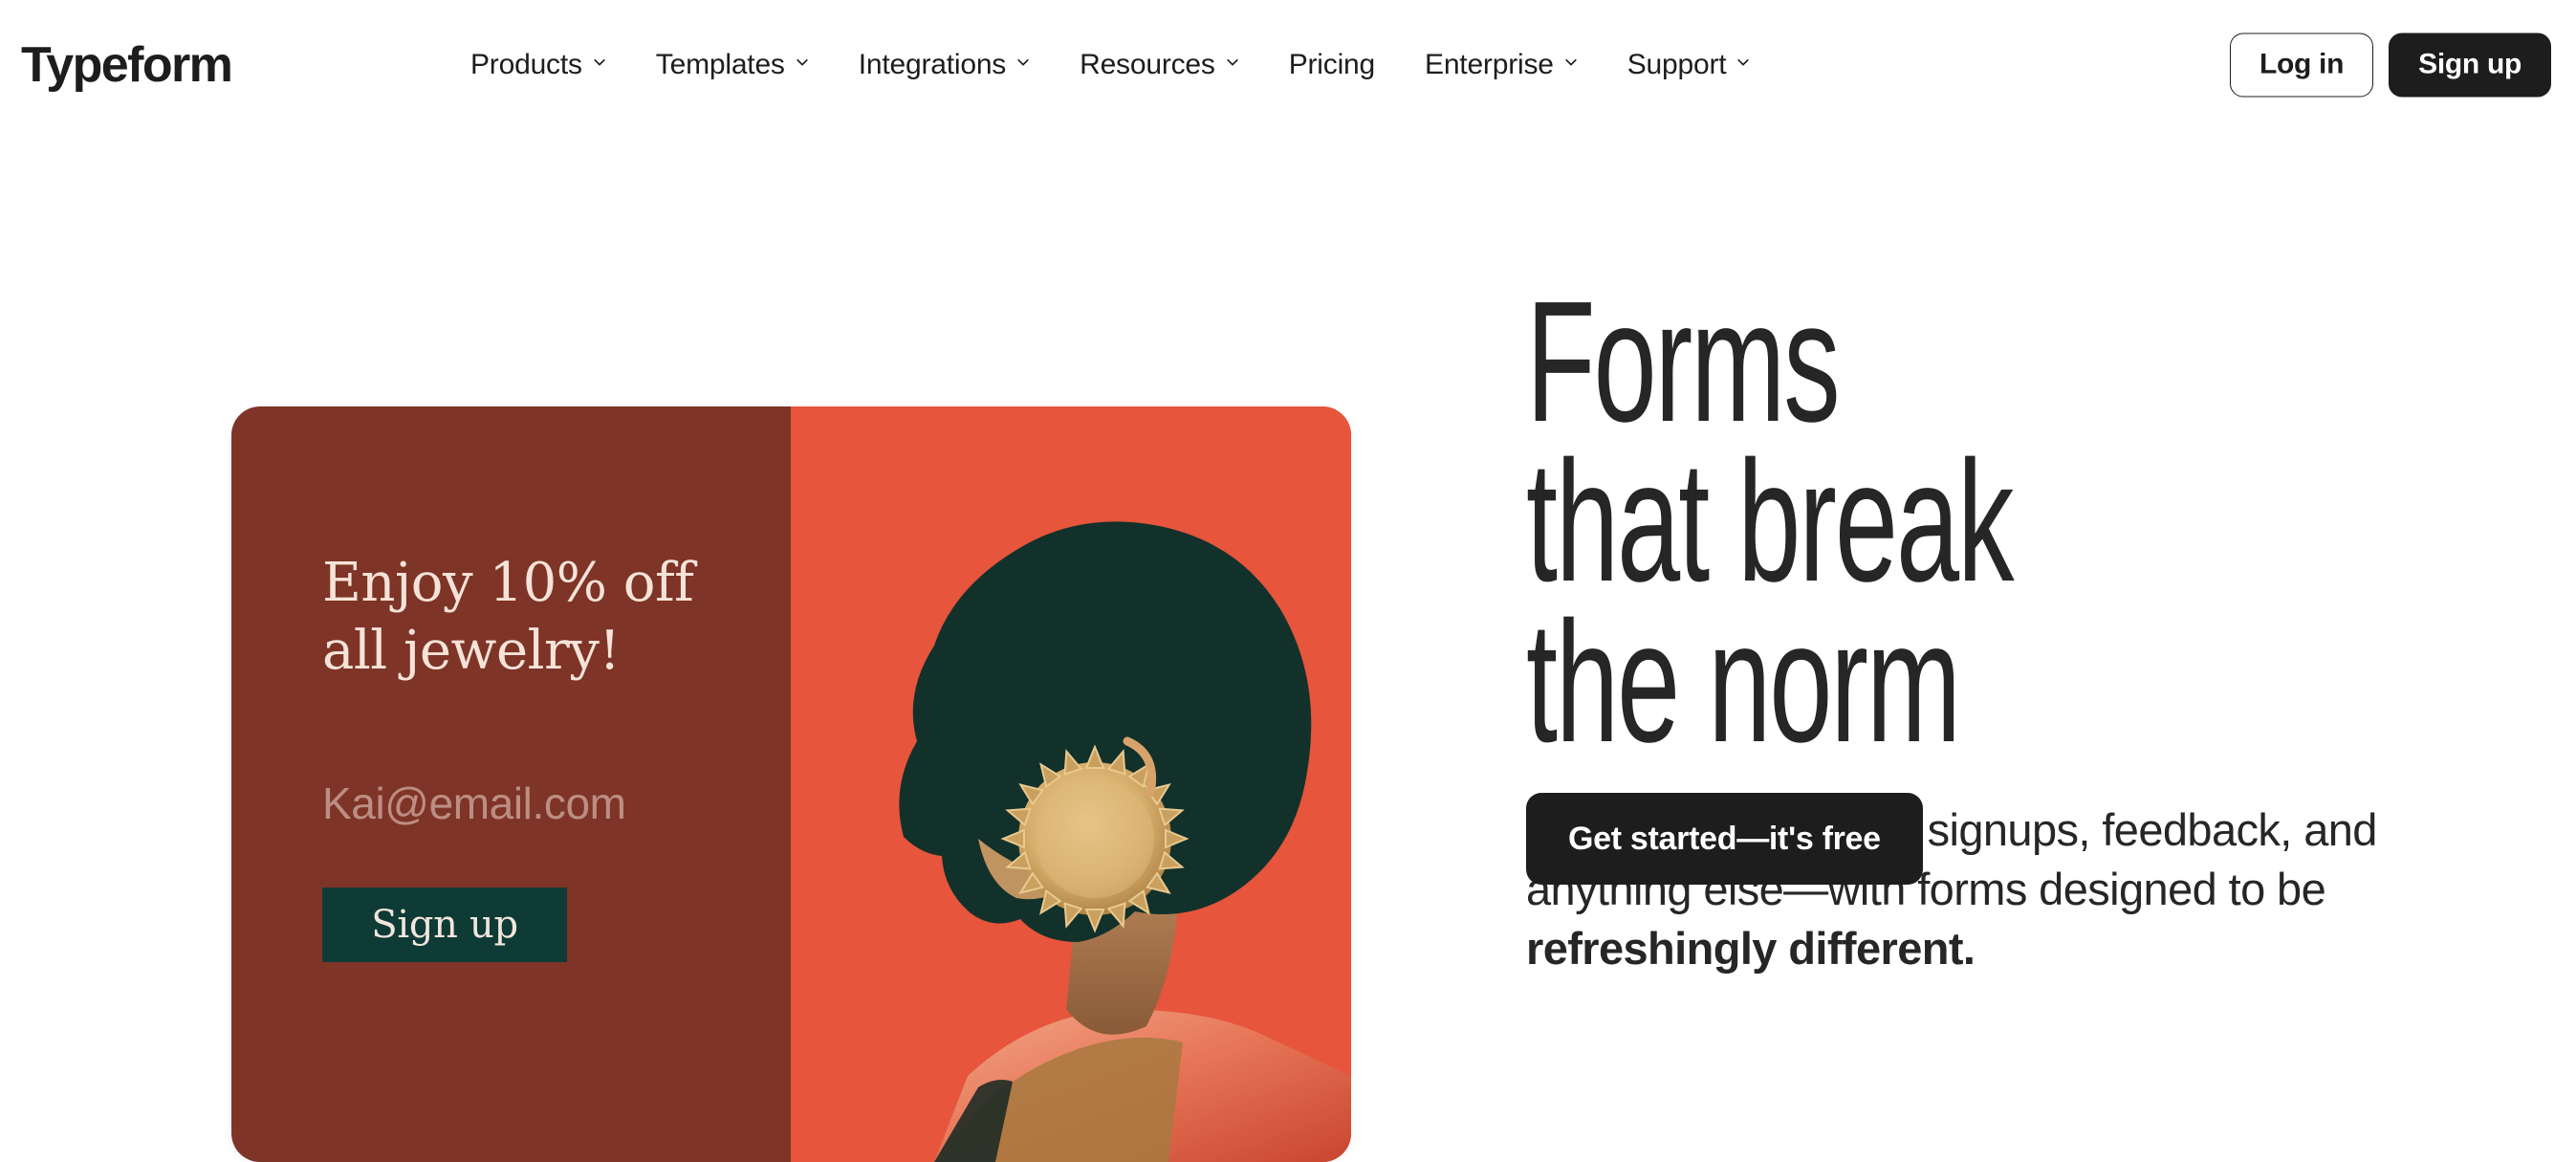  Describe the element at coordinates (1751, 949) in the screenshot. I see `hero-subheadline-emphasis: refreshingly different.` at that location.